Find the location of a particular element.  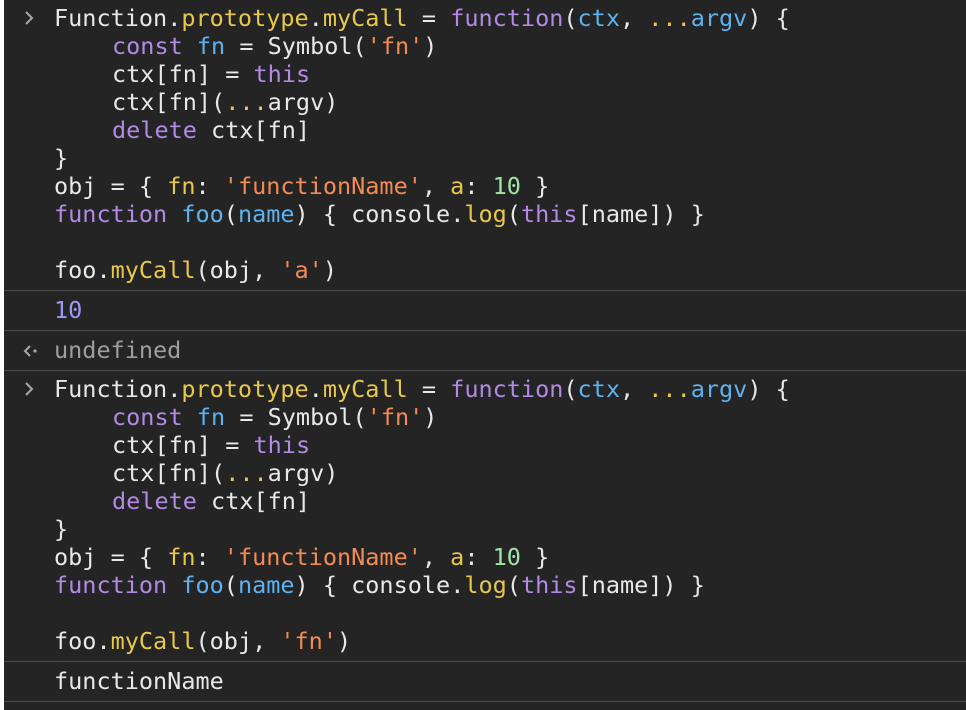

code-line: obj = { fn: 'functionName', a: 10 } is located at coordinates (485, 557).